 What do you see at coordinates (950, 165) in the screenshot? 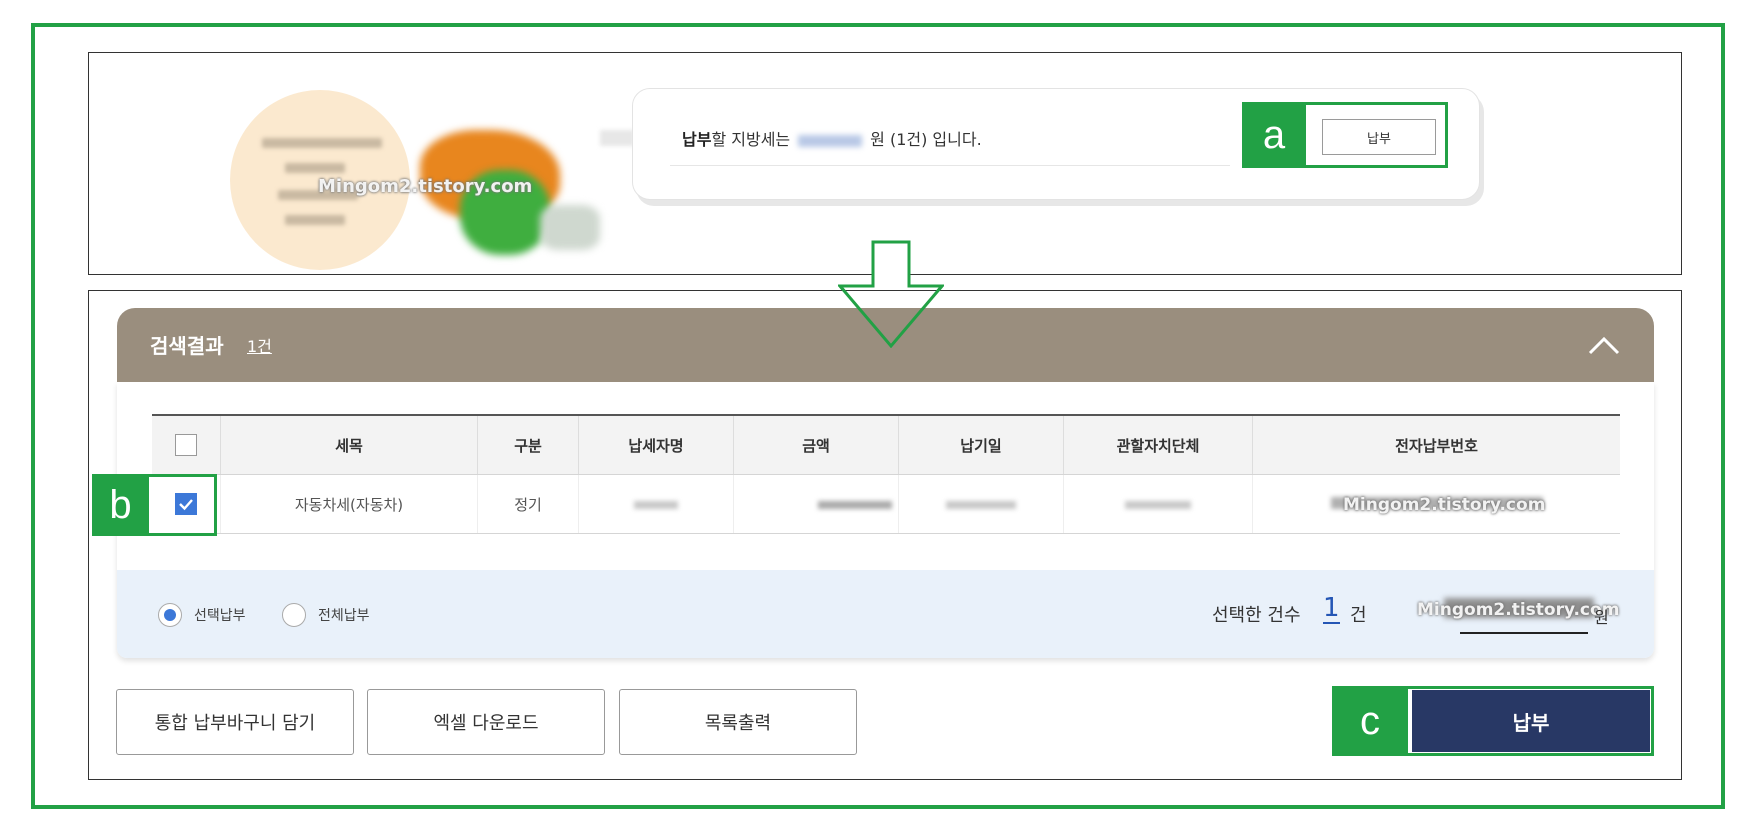
I see `divider` at bounding box center [950, 165].